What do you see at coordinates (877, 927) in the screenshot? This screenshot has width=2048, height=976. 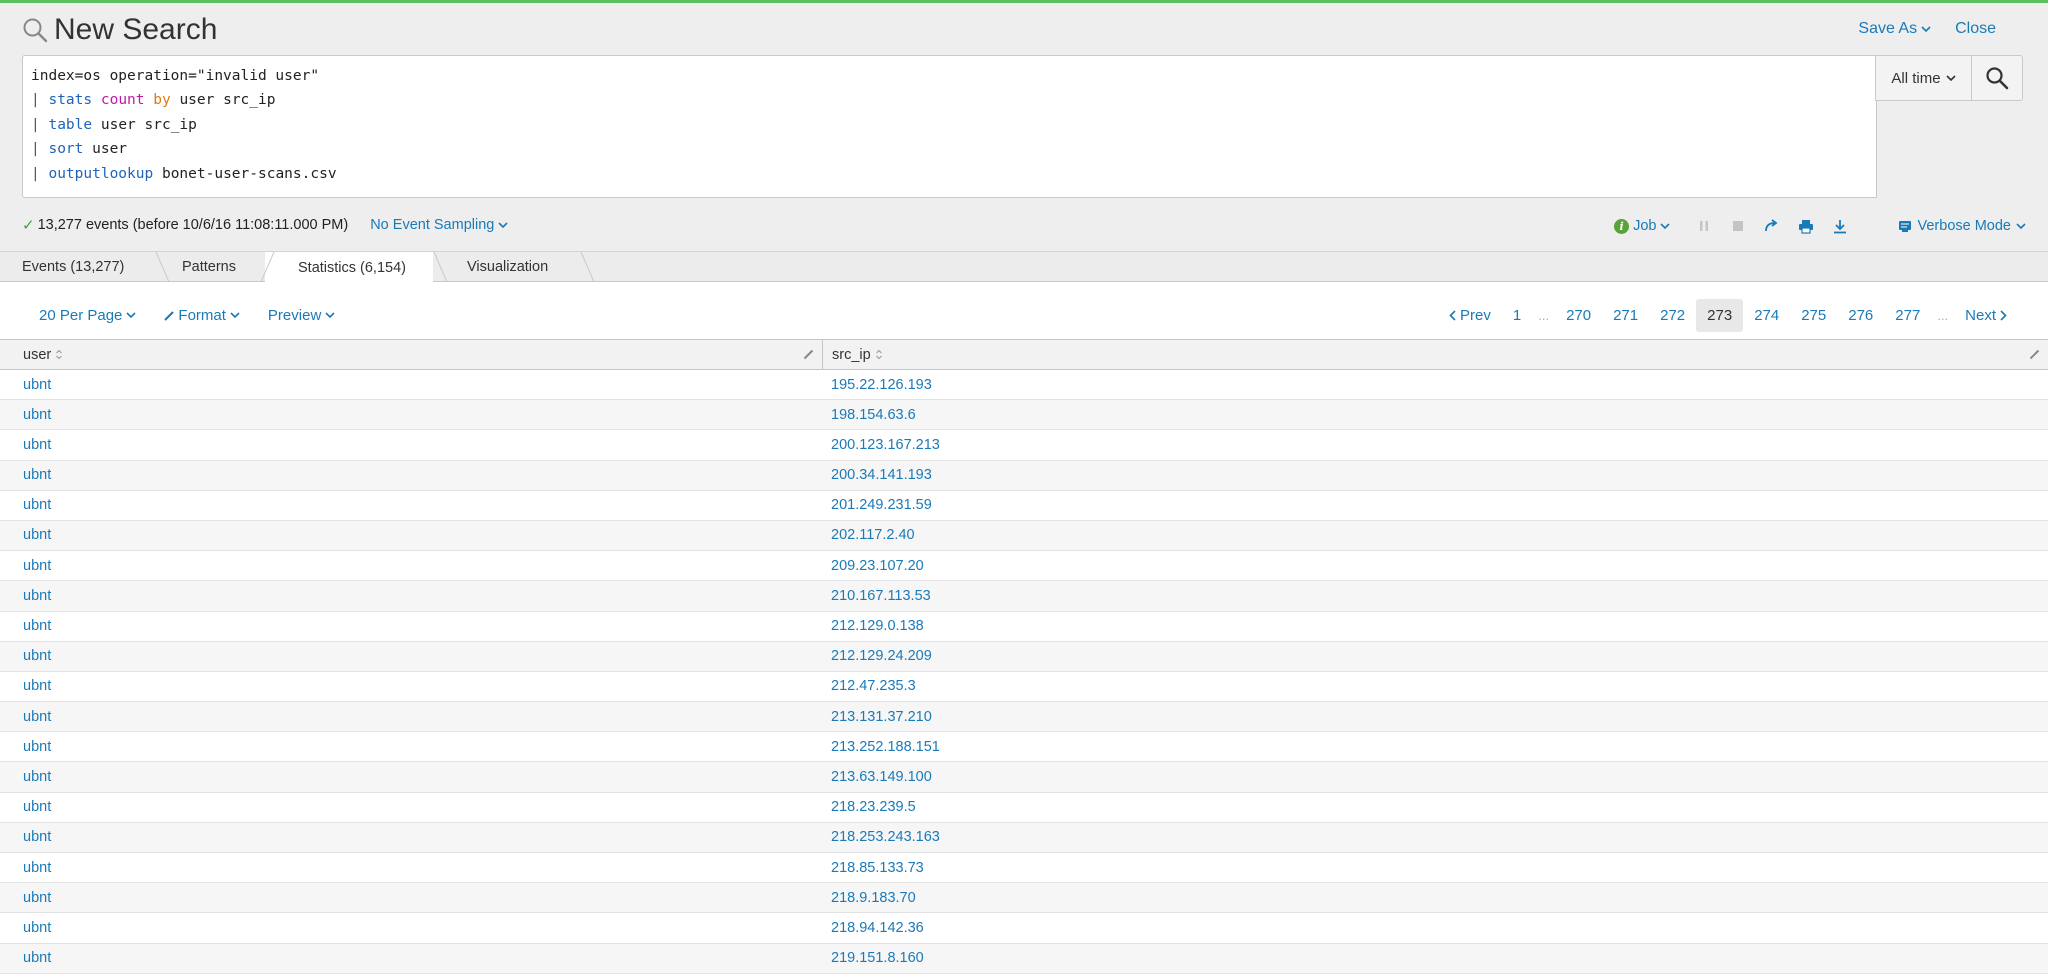 I see `cell-src-ip: 218.94.142.36` at bounding box center [877, 927].